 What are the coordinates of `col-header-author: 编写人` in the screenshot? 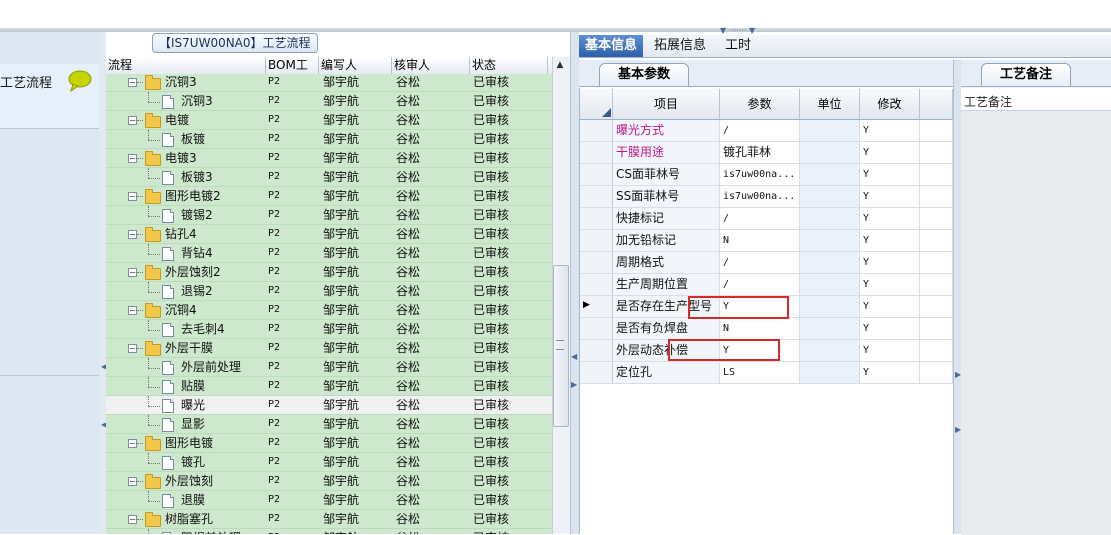 It's located at (355, 65).